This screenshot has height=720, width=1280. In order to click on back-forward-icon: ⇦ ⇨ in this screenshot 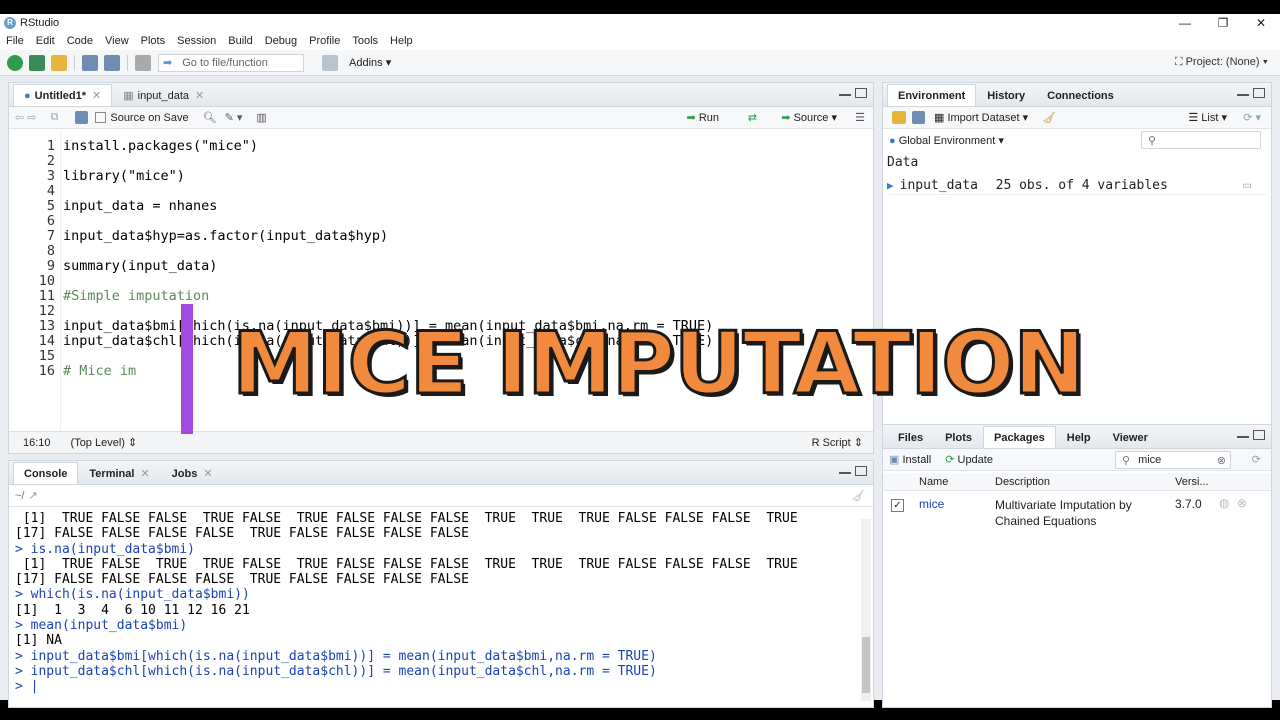, I will do `click(26, 117)`.